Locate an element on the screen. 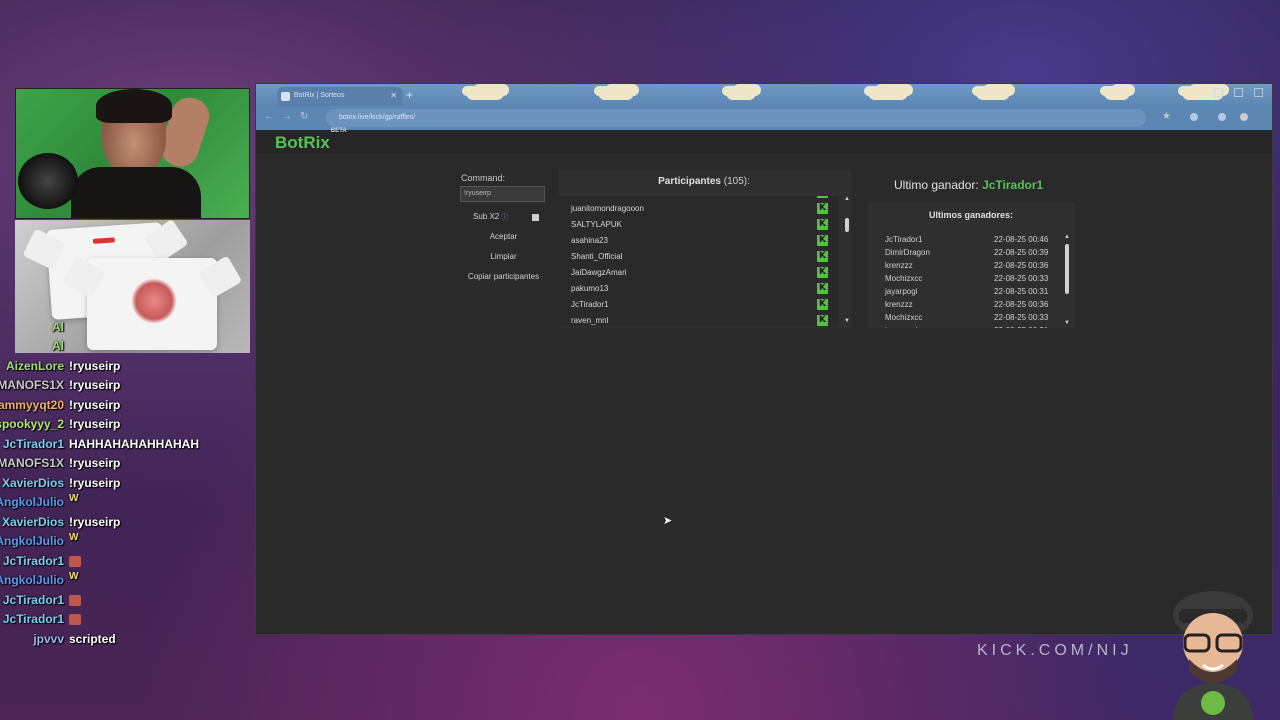 This screenshot has width=1280, height=720. chat-username: spookyyy_2 is located at coordinates (32, 424).